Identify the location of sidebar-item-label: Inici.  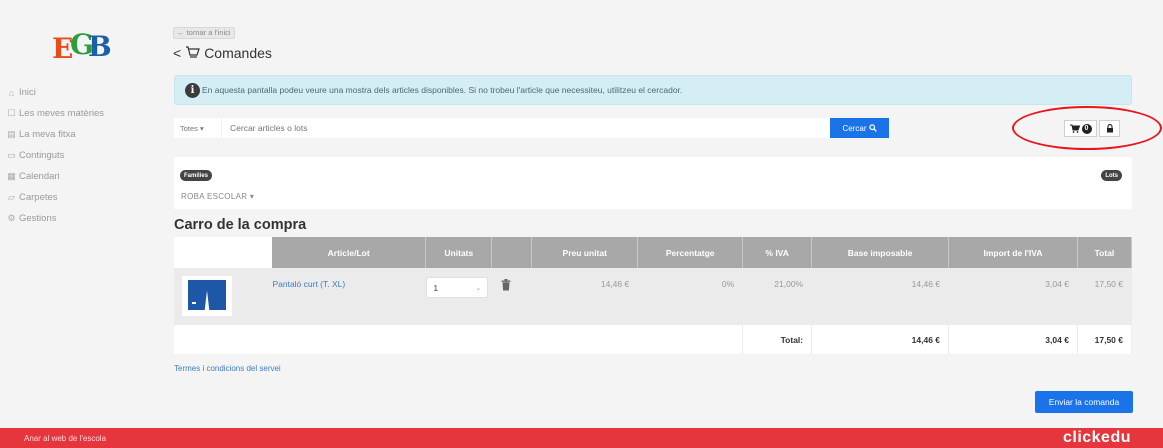
(27, 92).